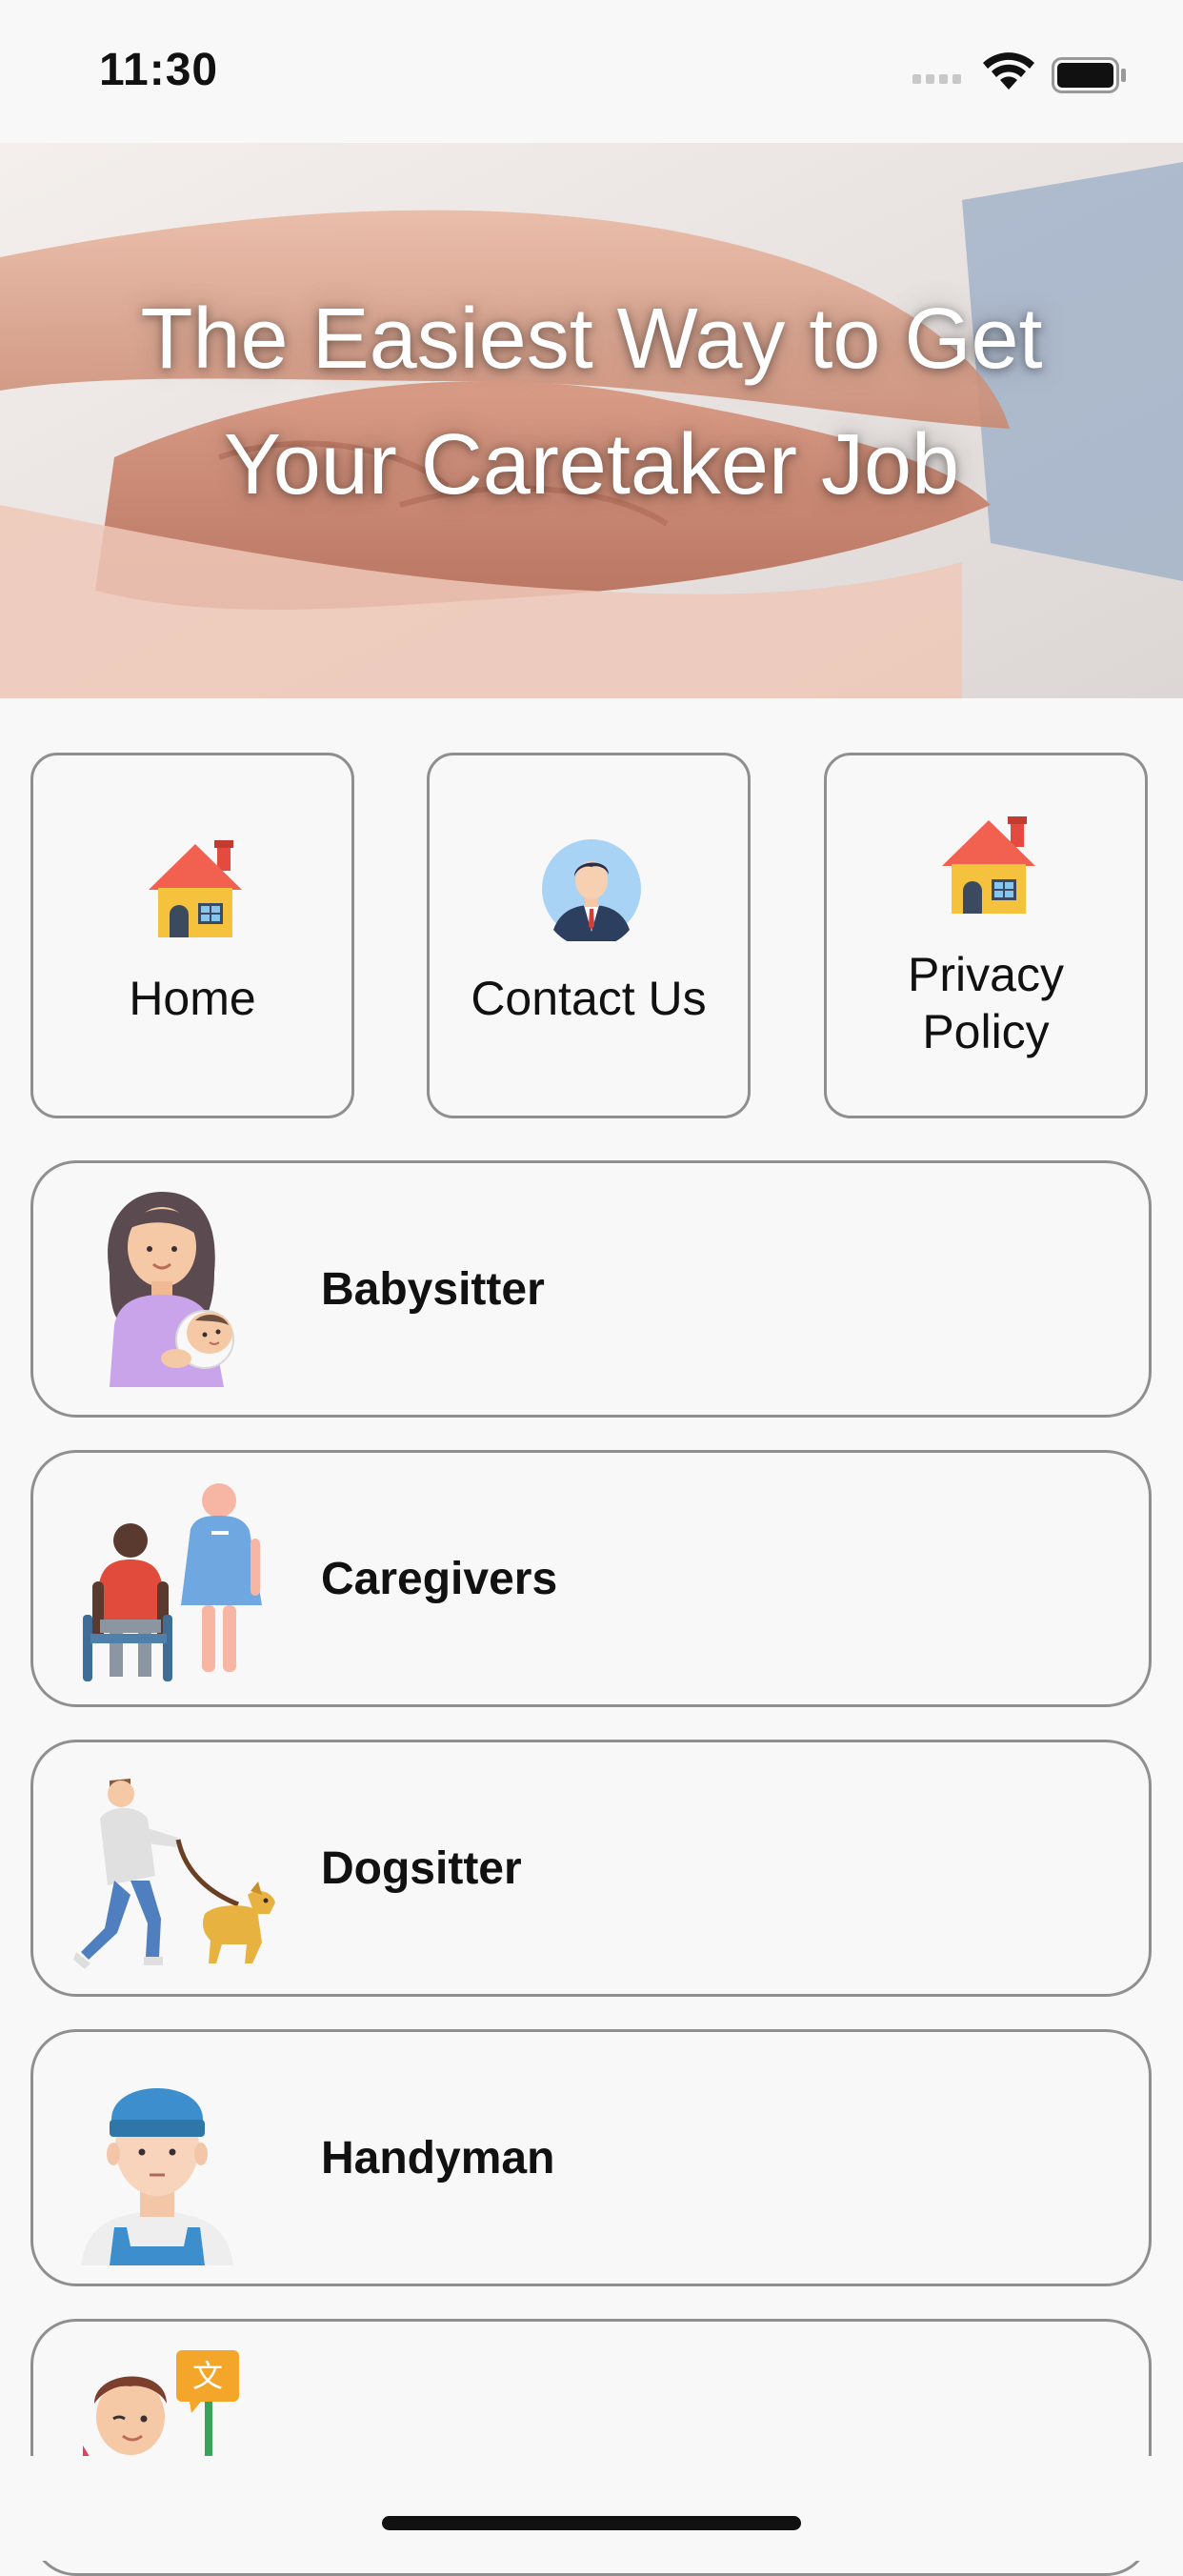 This screenshot has height=2576, width=1183. I want to click on home-label: Home, so click(193, 998).